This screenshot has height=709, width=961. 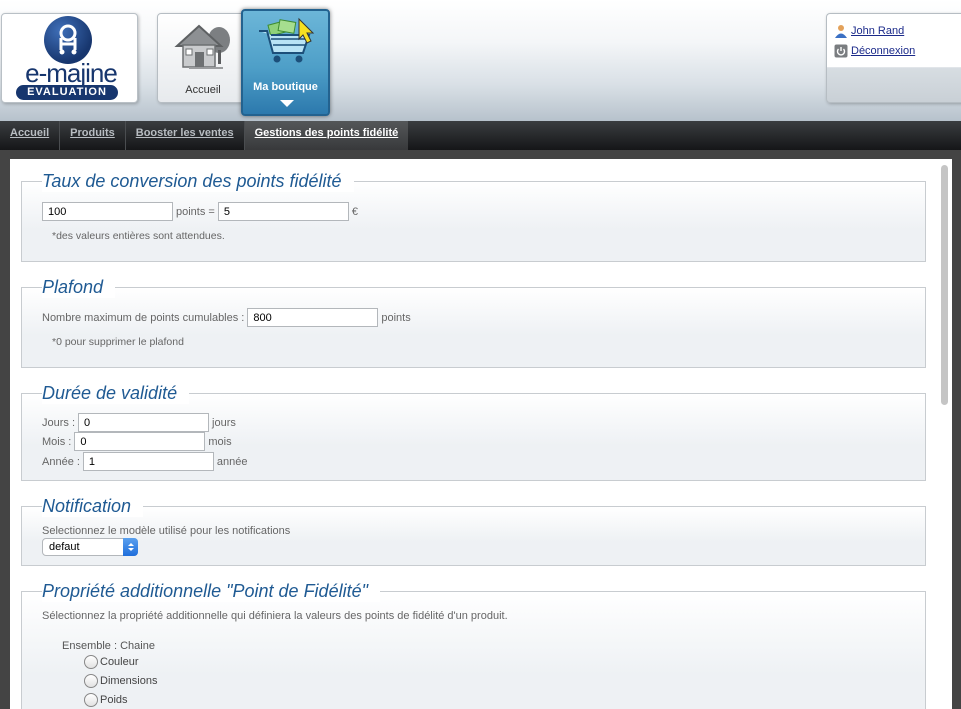 What do you see at coordinates (143, 317) in the screenshot?
I see `plafond-label: Nombre maximum de points cumulables :` at bounding box center [143, 317].